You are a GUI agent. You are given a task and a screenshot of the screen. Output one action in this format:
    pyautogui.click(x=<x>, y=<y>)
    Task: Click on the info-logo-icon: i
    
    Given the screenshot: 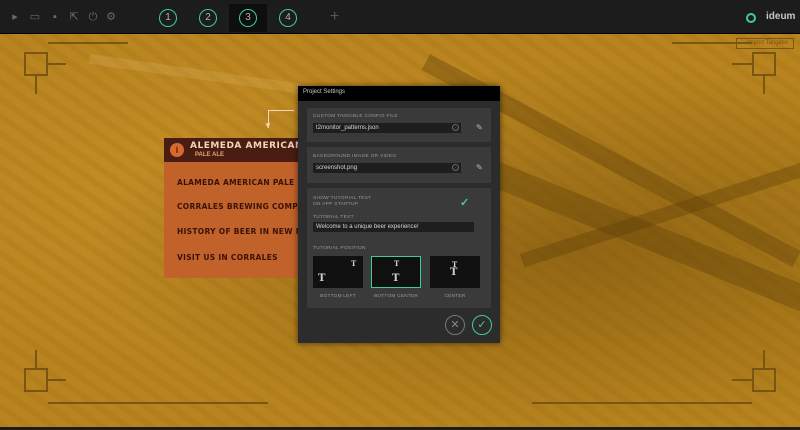 What is the action you would take?
    pyautogui.click(x=177, y=150)
    